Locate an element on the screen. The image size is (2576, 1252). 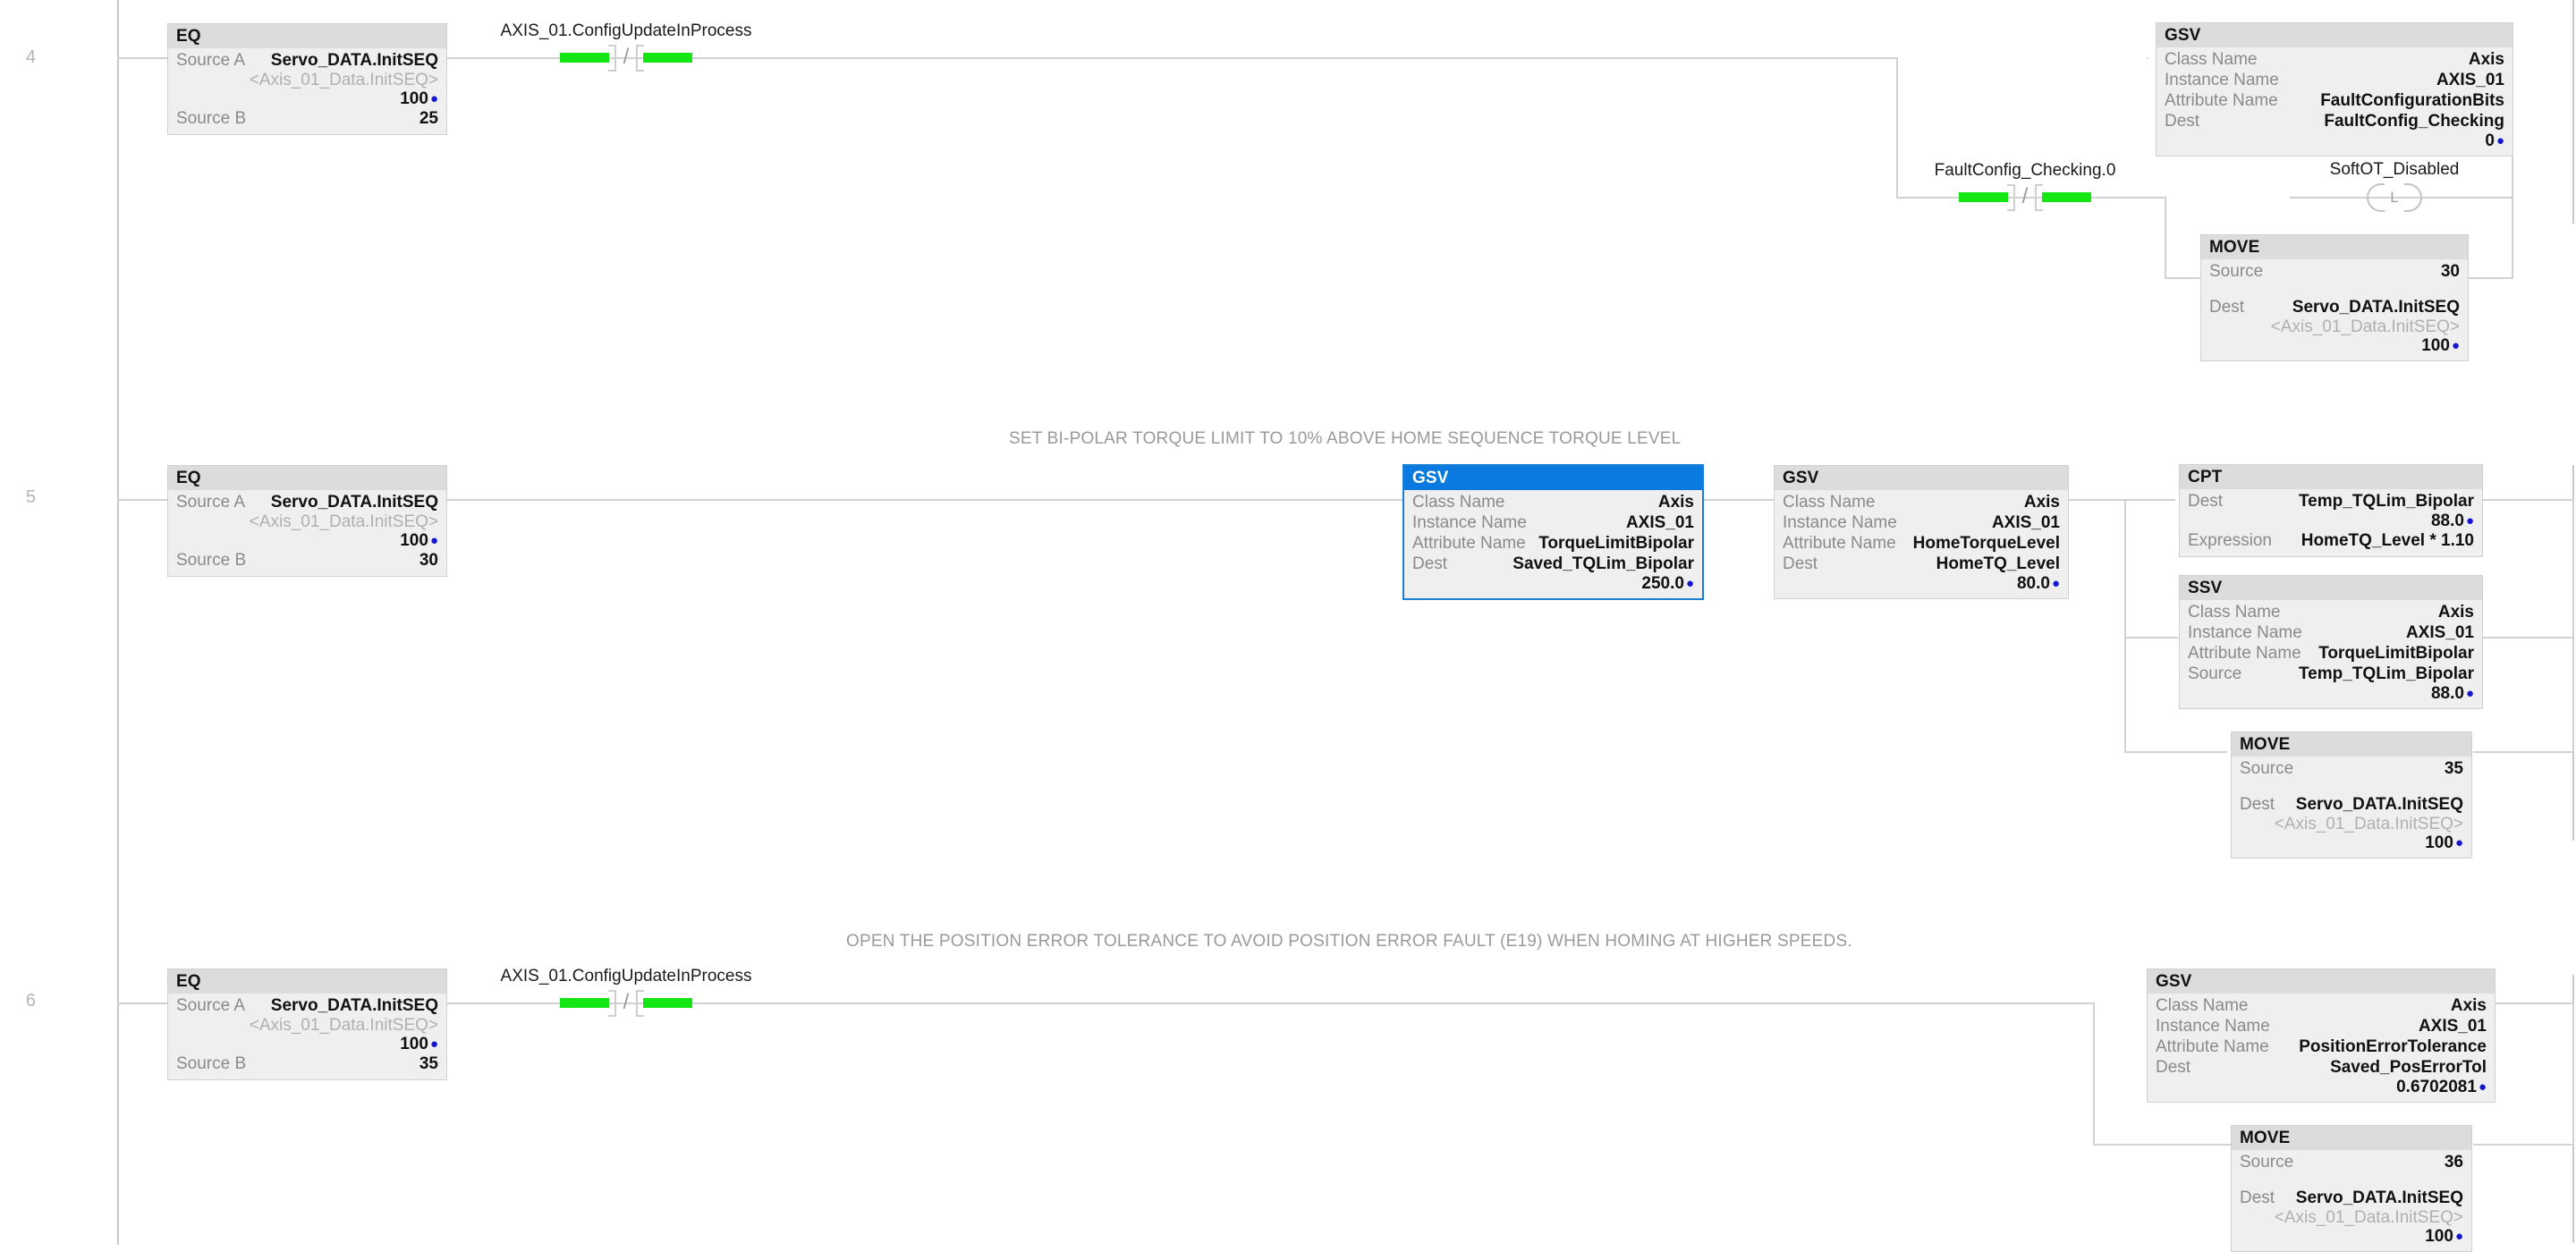
coil-softot-disabled: SoftOT_Disabled L is located at coordinates (2394, 186).